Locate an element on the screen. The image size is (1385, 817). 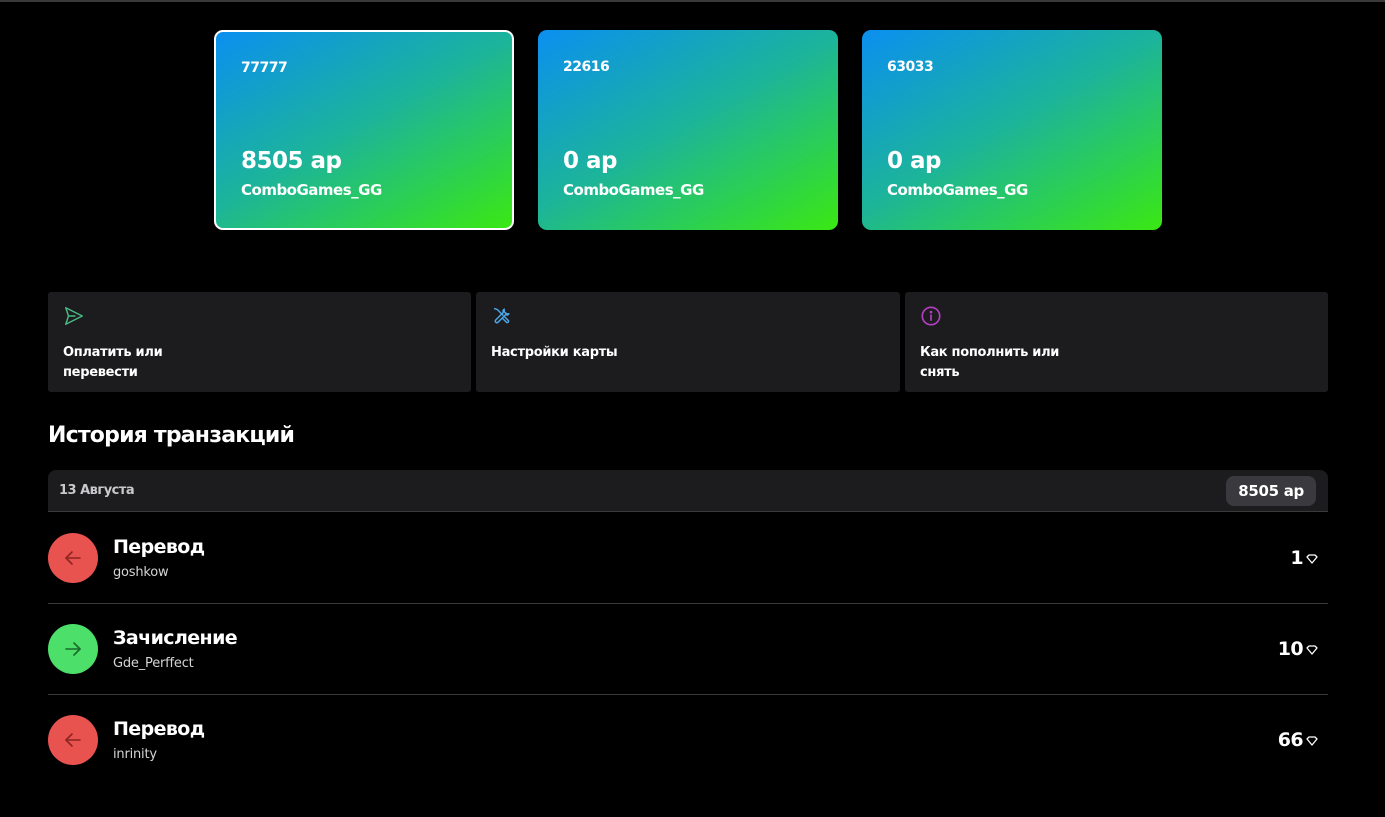
card-77777: 77777 8505 ар ComboGames_GG is located at coordinates (364, 130).